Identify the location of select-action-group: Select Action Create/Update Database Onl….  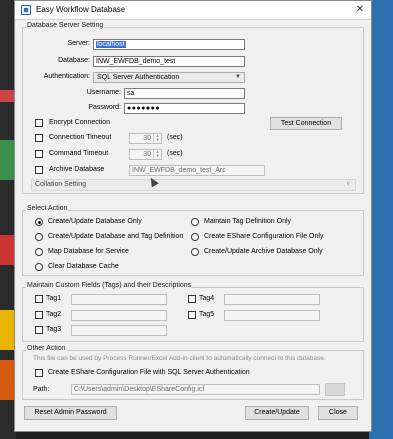
(193, 240).